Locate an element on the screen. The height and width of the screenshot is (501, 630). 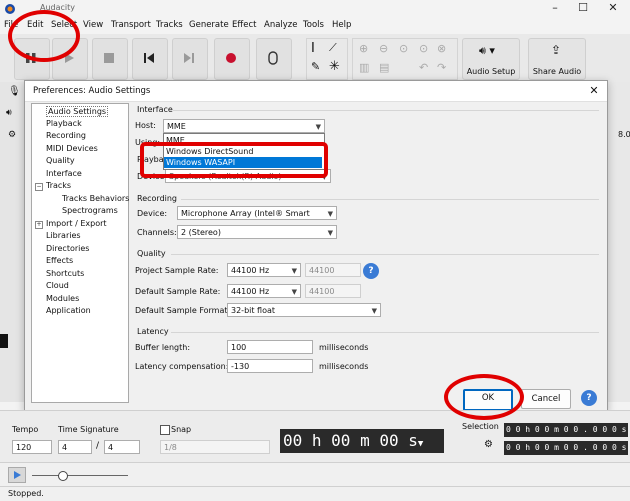
tree-item: Import / Export is located at coordinates (76, 223).